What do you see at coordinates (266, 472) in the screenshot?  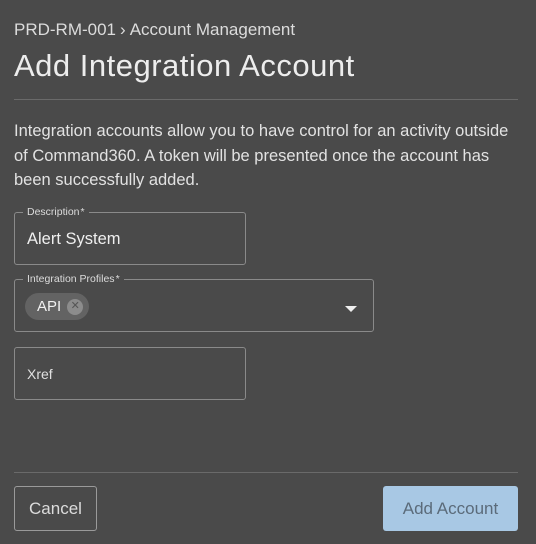 I see `footer-divider` at bounding box center [266, 472].